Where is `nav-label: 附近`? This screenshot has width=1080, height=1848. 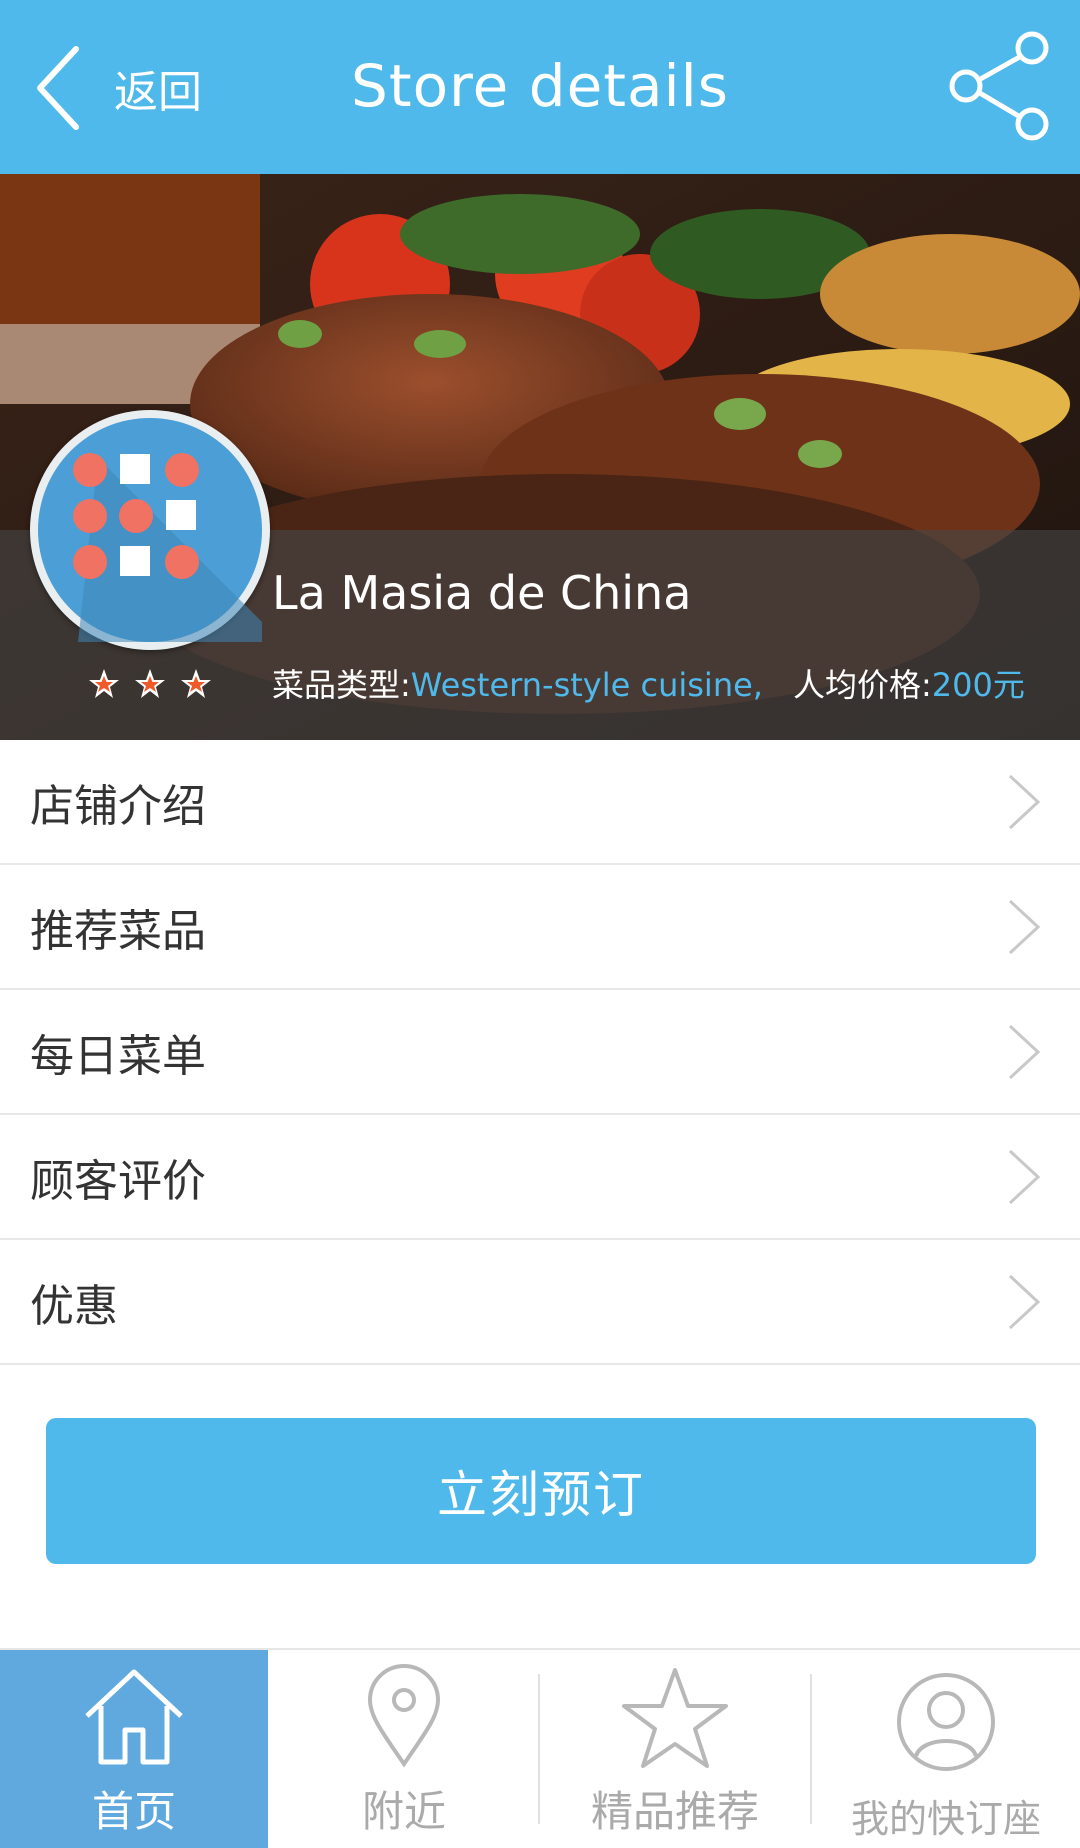 nav-label: 附近 is located at coordinates (403, 1811).